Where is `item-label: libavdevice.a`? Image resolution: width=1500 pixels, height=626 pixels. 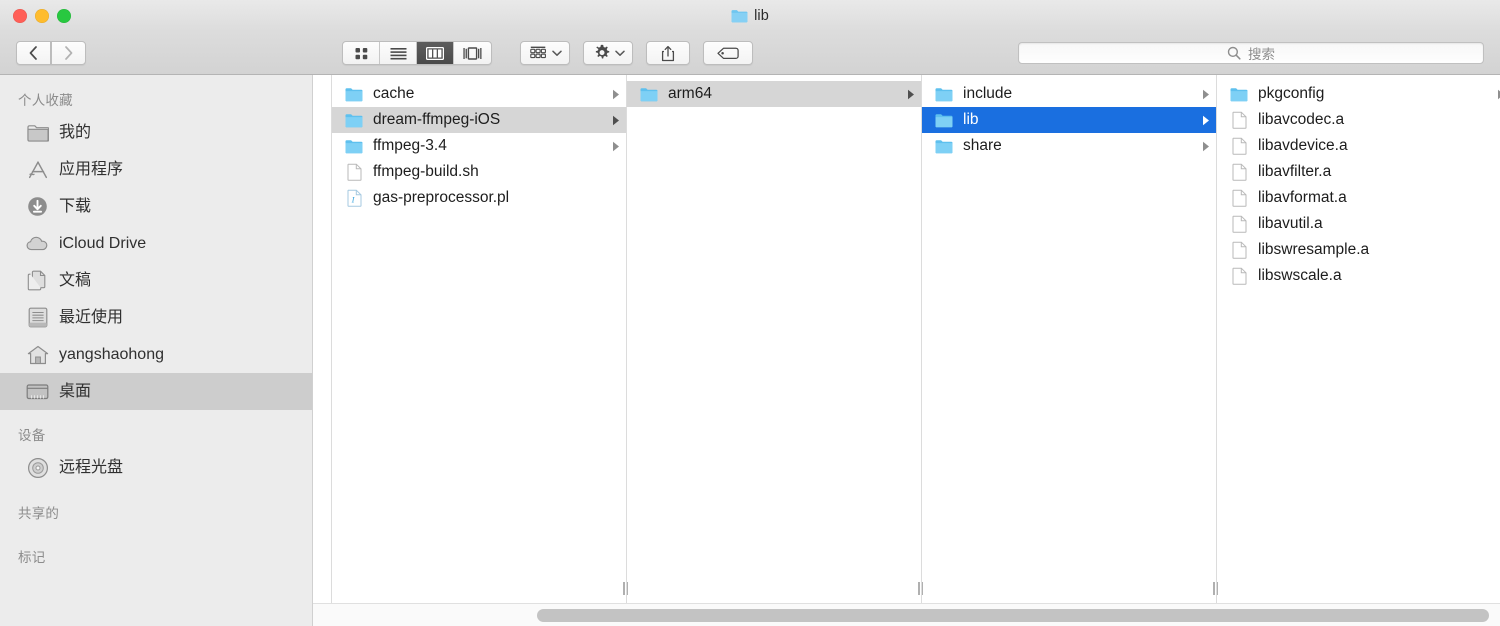
item-label: libavdevice.a is located at coordinates (1303, 146).